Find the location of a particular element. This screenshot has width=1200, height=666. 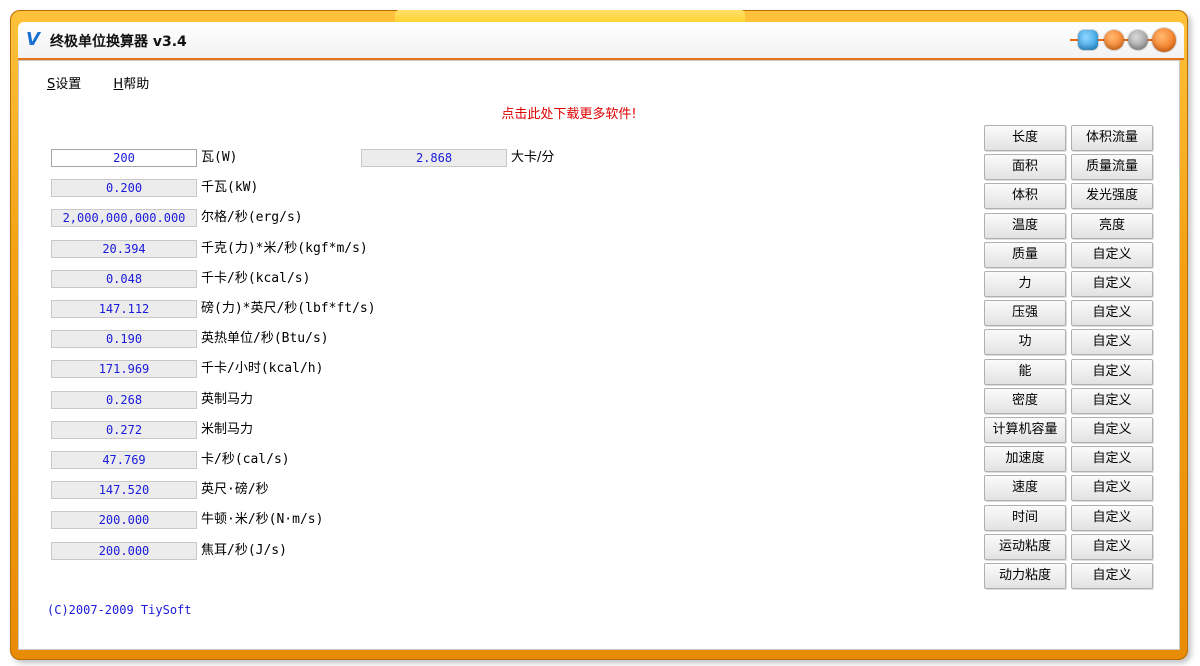

unit-label: 英热单位/秒(Btu/s) is located at coordinates (265, 339).